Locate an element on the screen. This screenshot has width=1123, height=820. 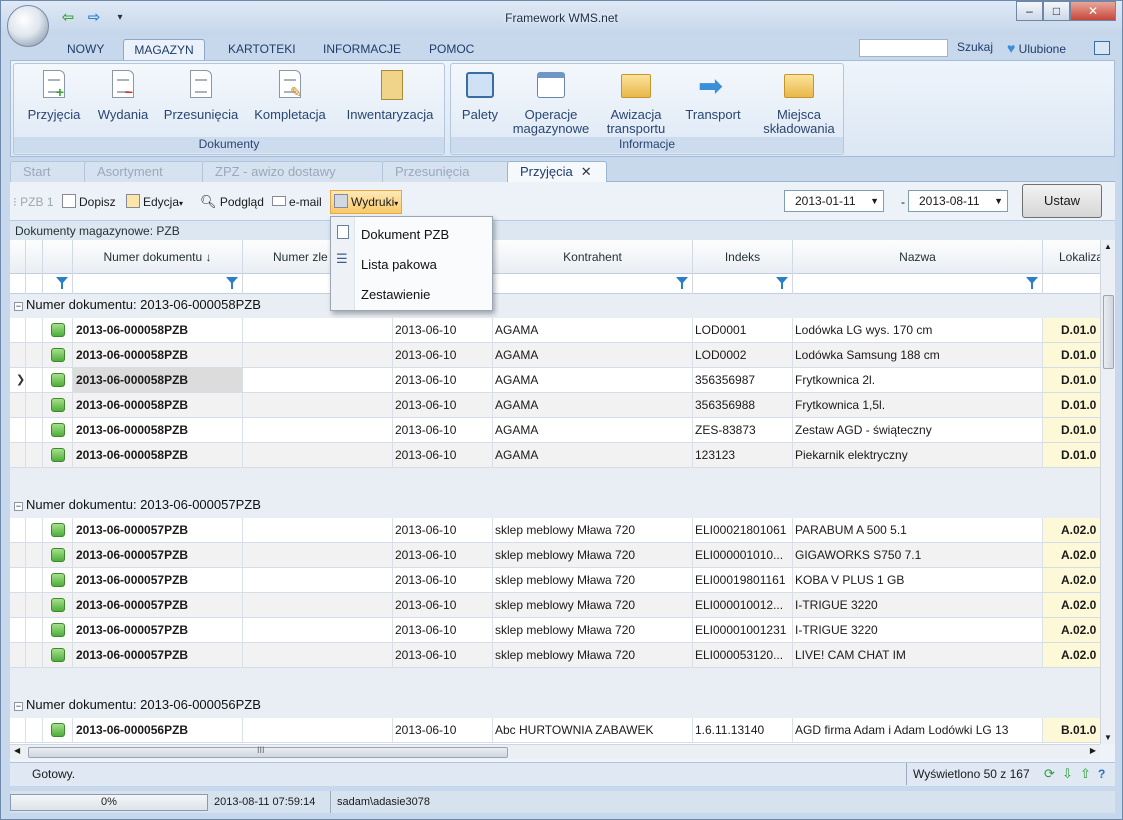
cell: PARABUM A 500 5.1 is located at coordinates (918, 530).